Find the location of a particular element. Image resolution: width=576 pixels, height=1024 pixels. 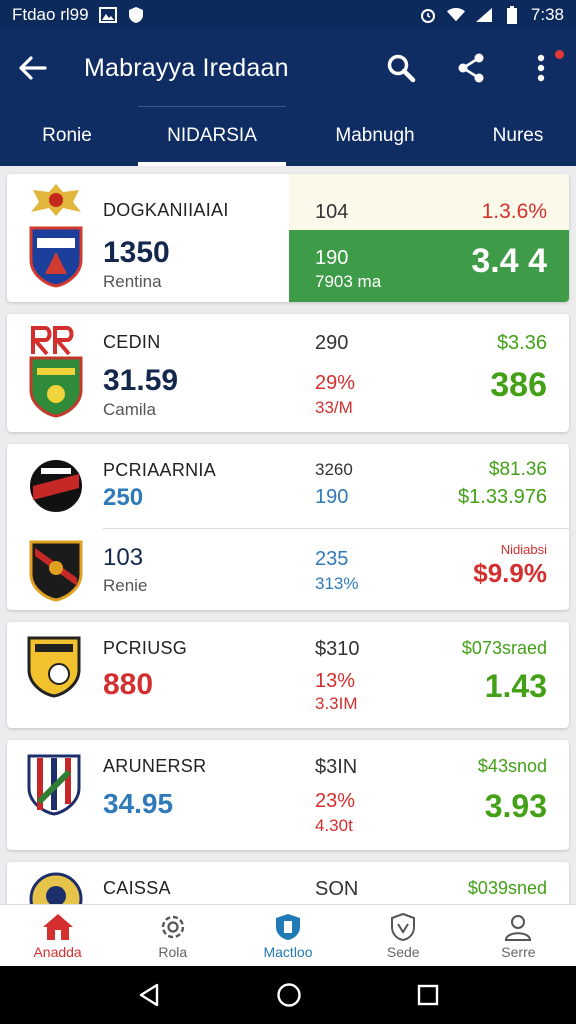

eagle-crest-icon is located at coordinates (56, 200).